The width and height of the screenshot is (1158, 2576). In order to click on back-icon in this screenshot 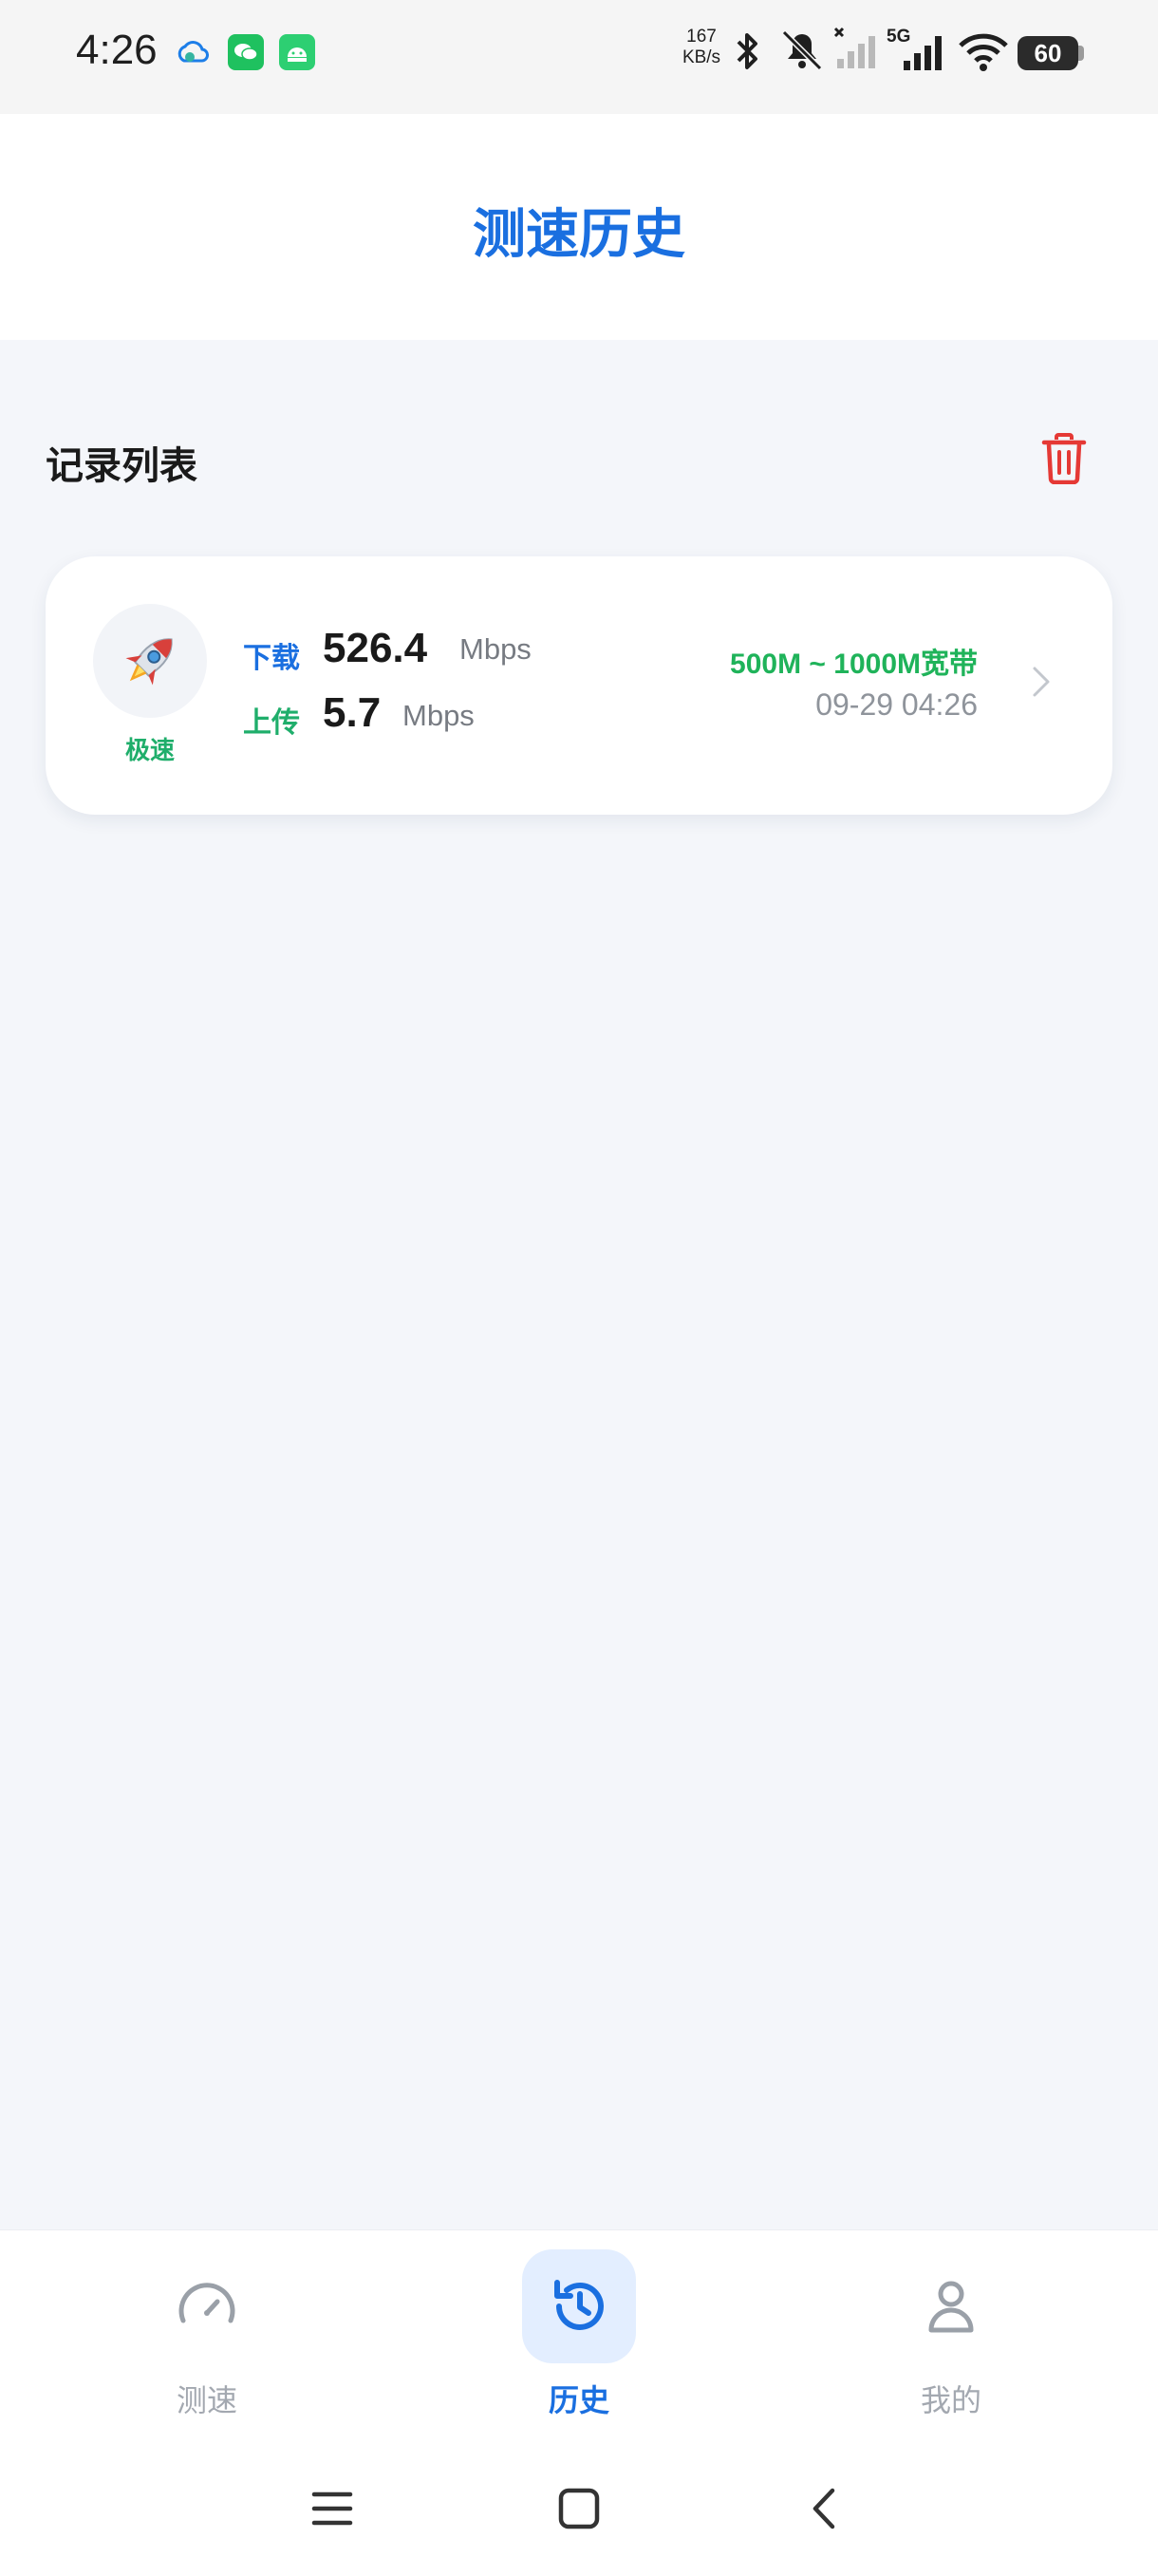, I will do `click(823, 2508)`.